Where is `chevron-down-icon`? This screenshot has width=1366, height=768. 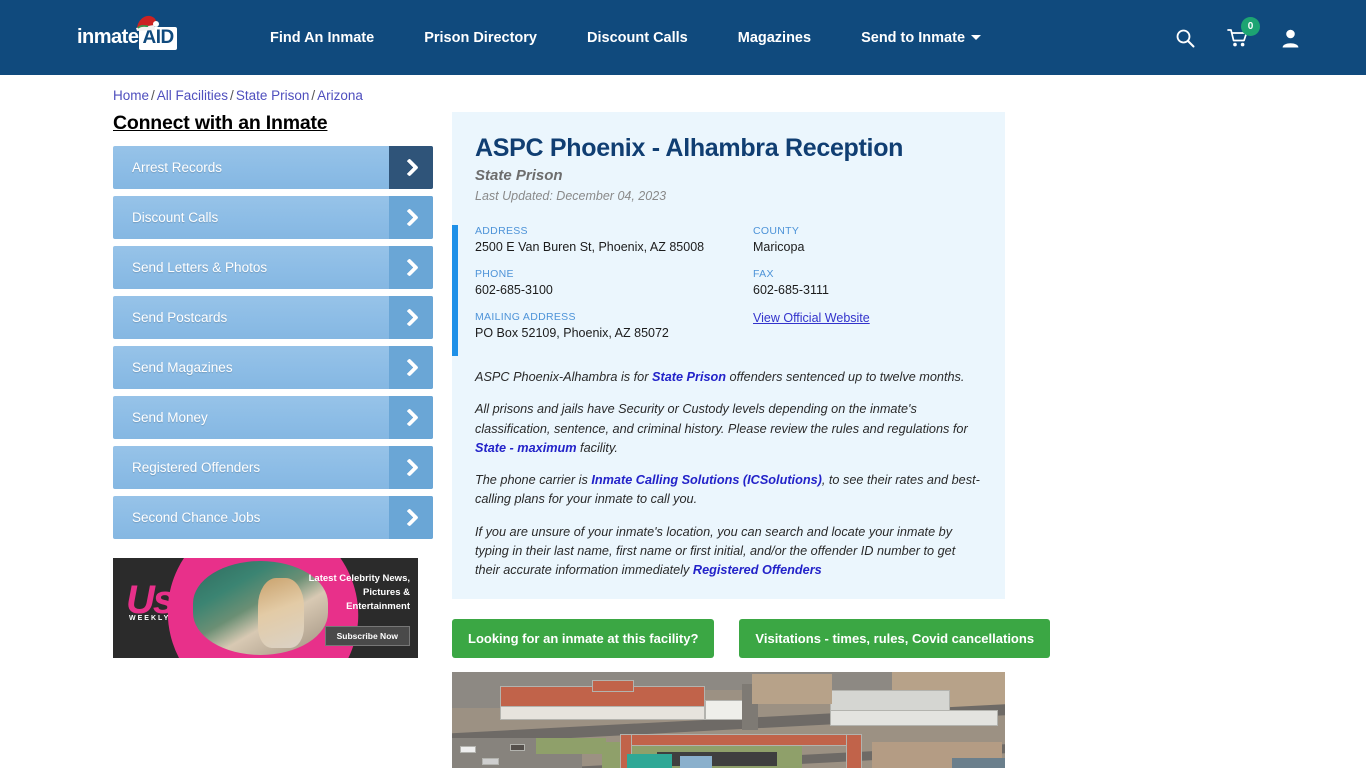
chevron-down-icon is located at coordinates (976, 38).